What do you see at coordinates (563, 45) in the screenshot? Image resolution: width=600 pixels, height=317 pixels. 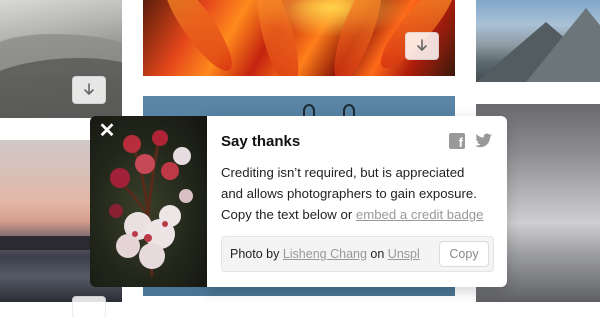 I see `mountain-peak` at bounding box center [563, 45].